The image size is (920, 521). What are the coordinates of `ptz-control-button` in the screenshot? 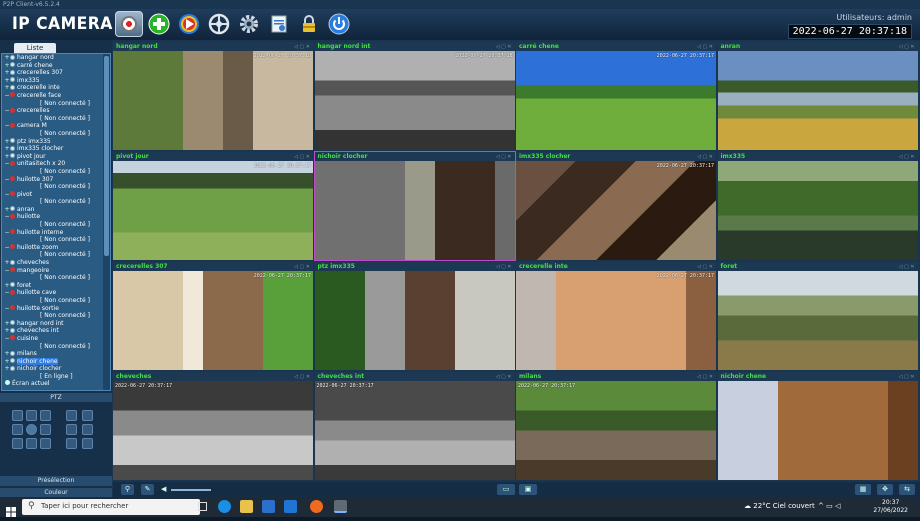 It's located at (219, 24).